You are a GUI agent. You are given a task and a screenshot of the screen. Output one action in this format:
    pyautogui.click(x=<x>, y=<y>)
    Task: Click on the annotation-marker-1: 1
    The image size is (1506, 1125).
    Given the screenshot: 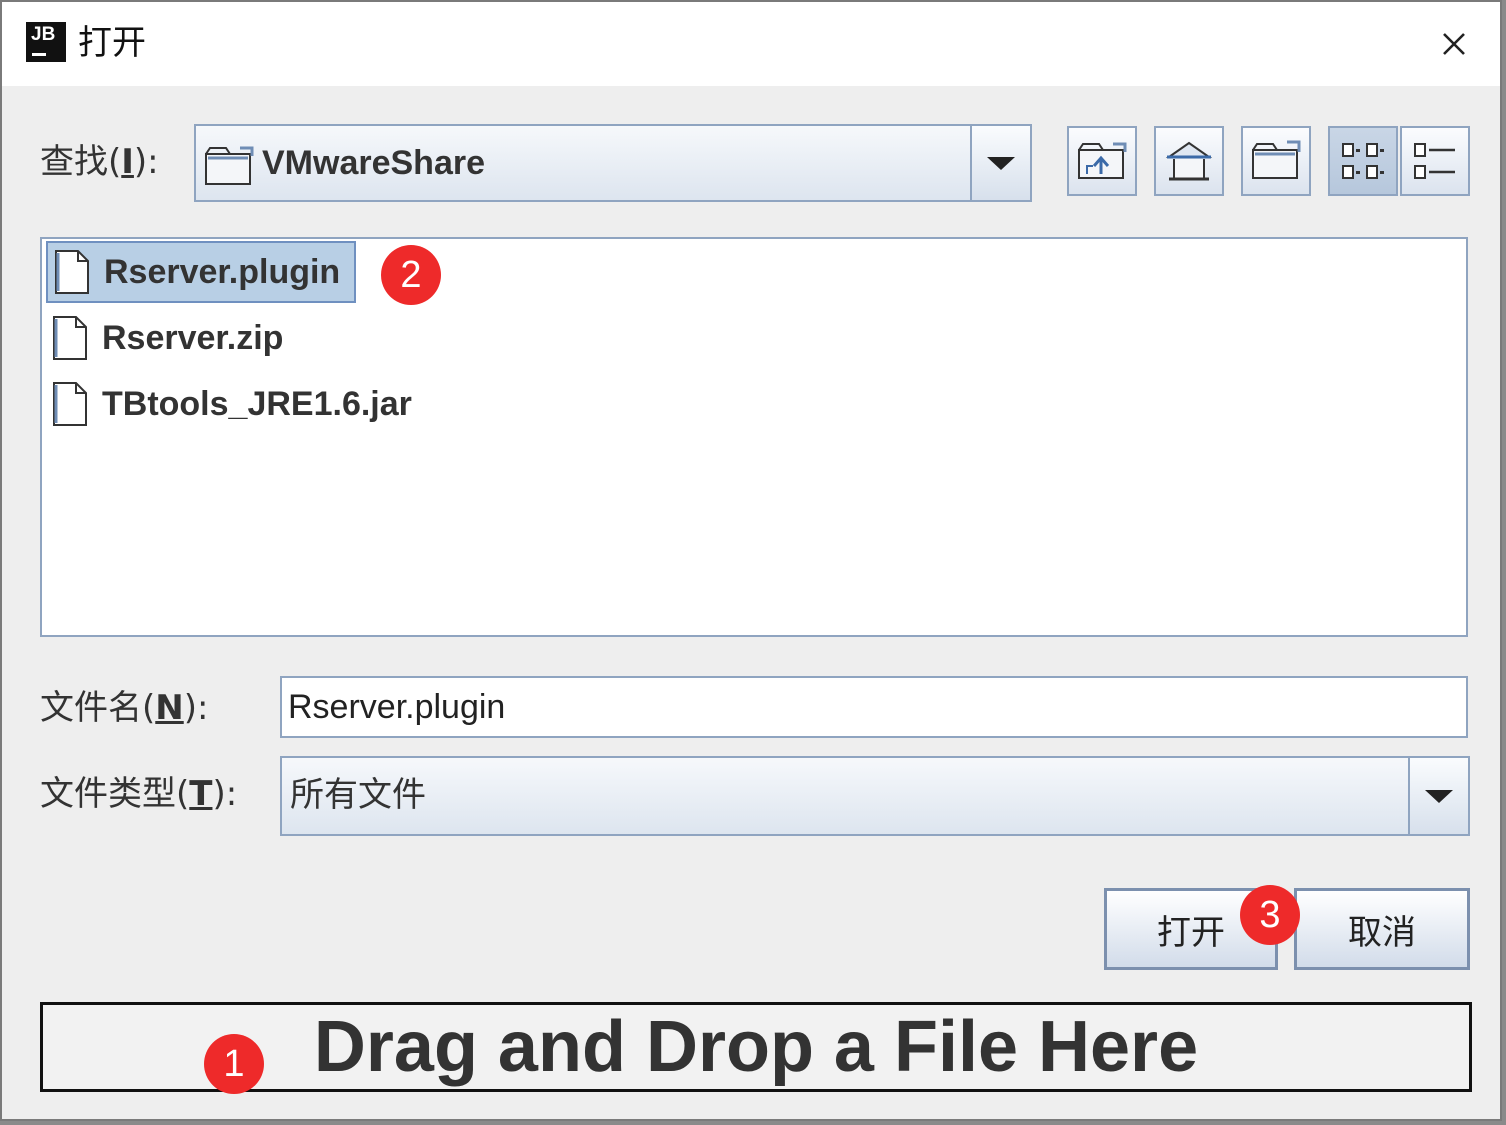 What is the action you would take?
    pyautogui.click(x=234, y=1064)
    